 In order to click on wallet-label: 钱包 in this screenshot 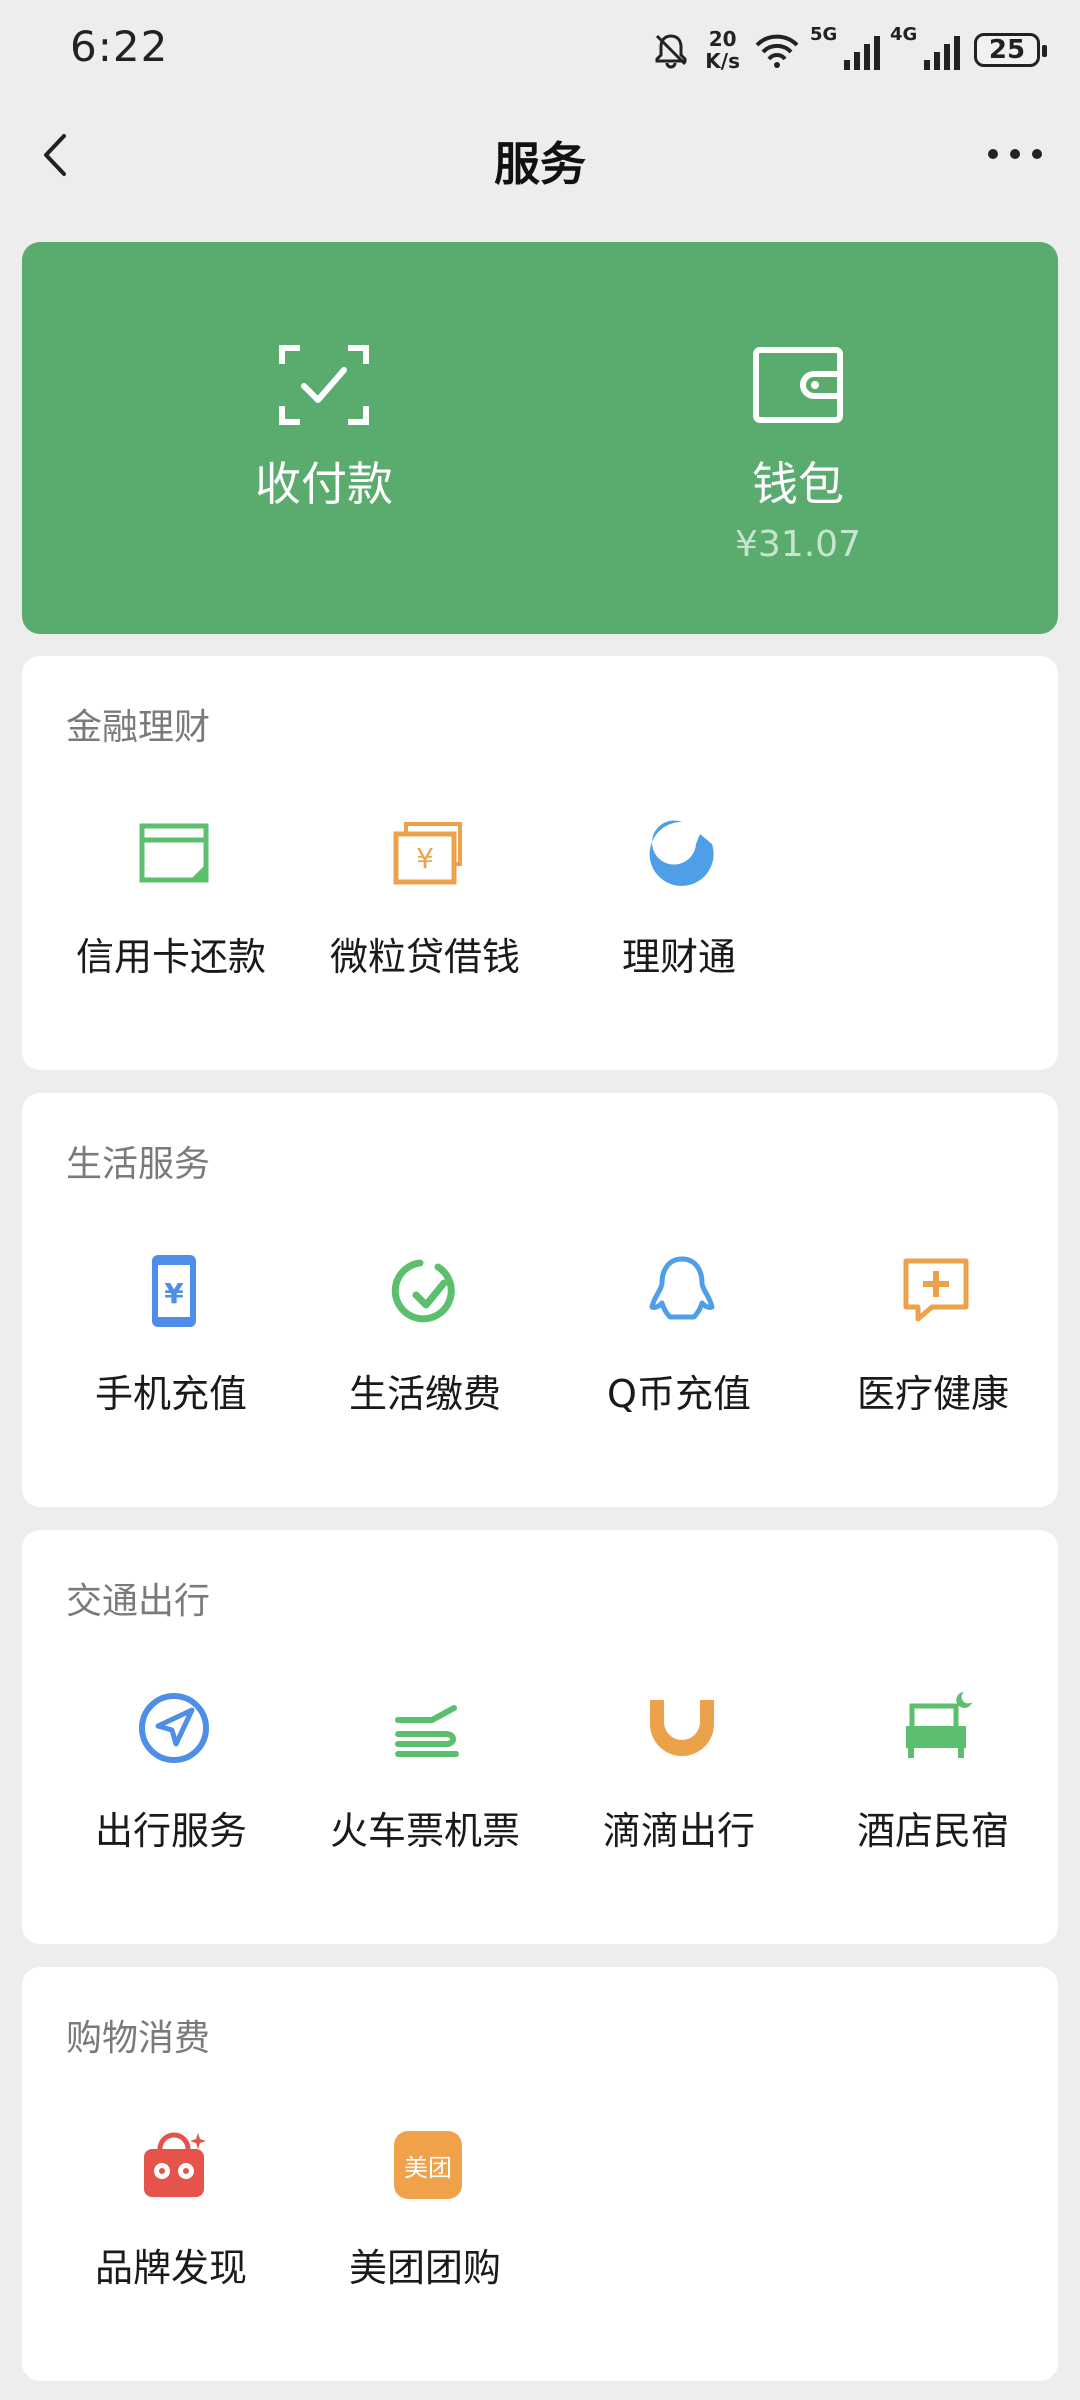, I will do `click(798, 484)`.